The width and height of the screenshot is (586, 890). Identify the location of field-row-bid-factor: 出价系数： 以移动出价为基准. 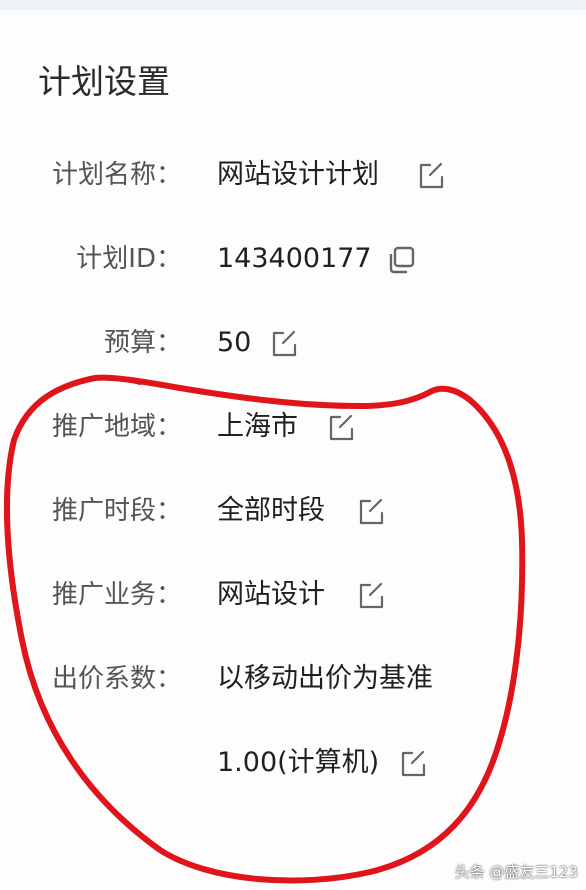
(293, 679).